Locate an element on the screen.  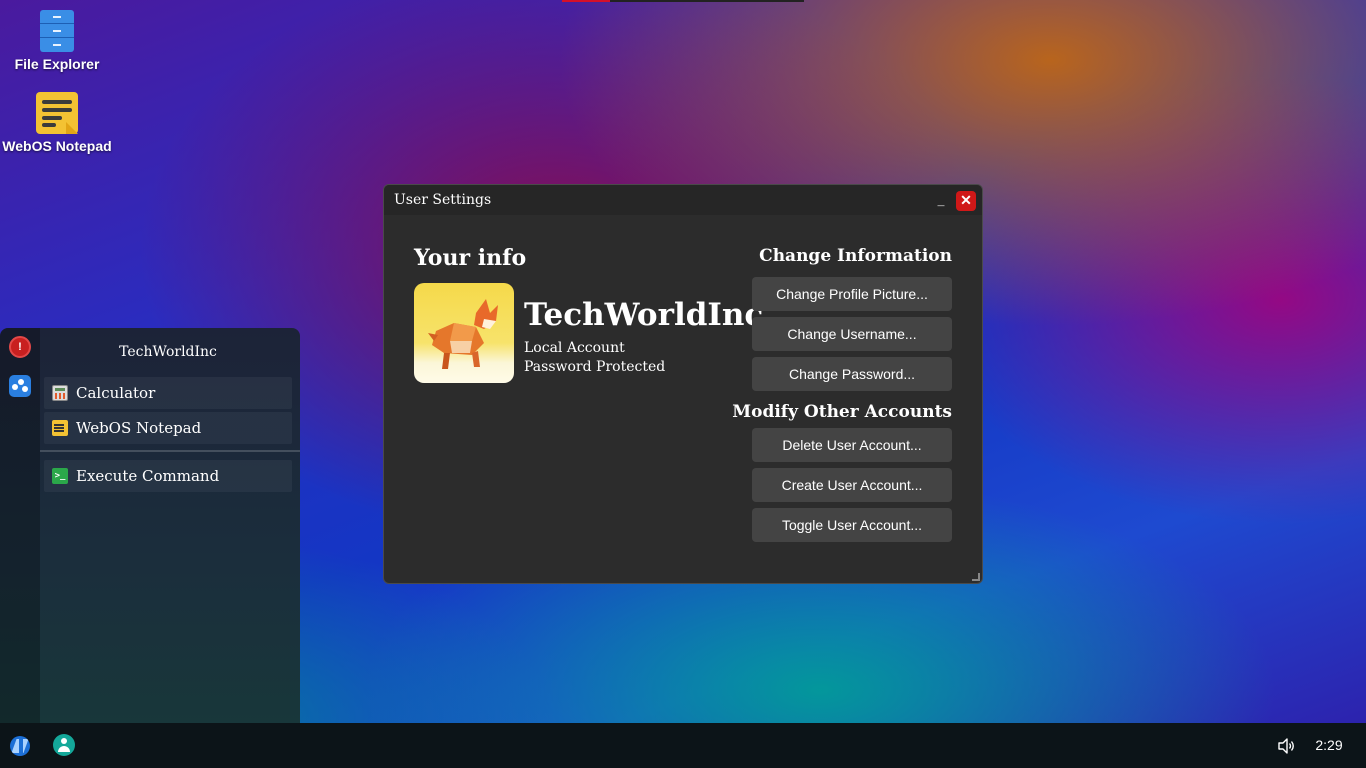
your-info-heading: Your info is located at coordinates (470, 258).